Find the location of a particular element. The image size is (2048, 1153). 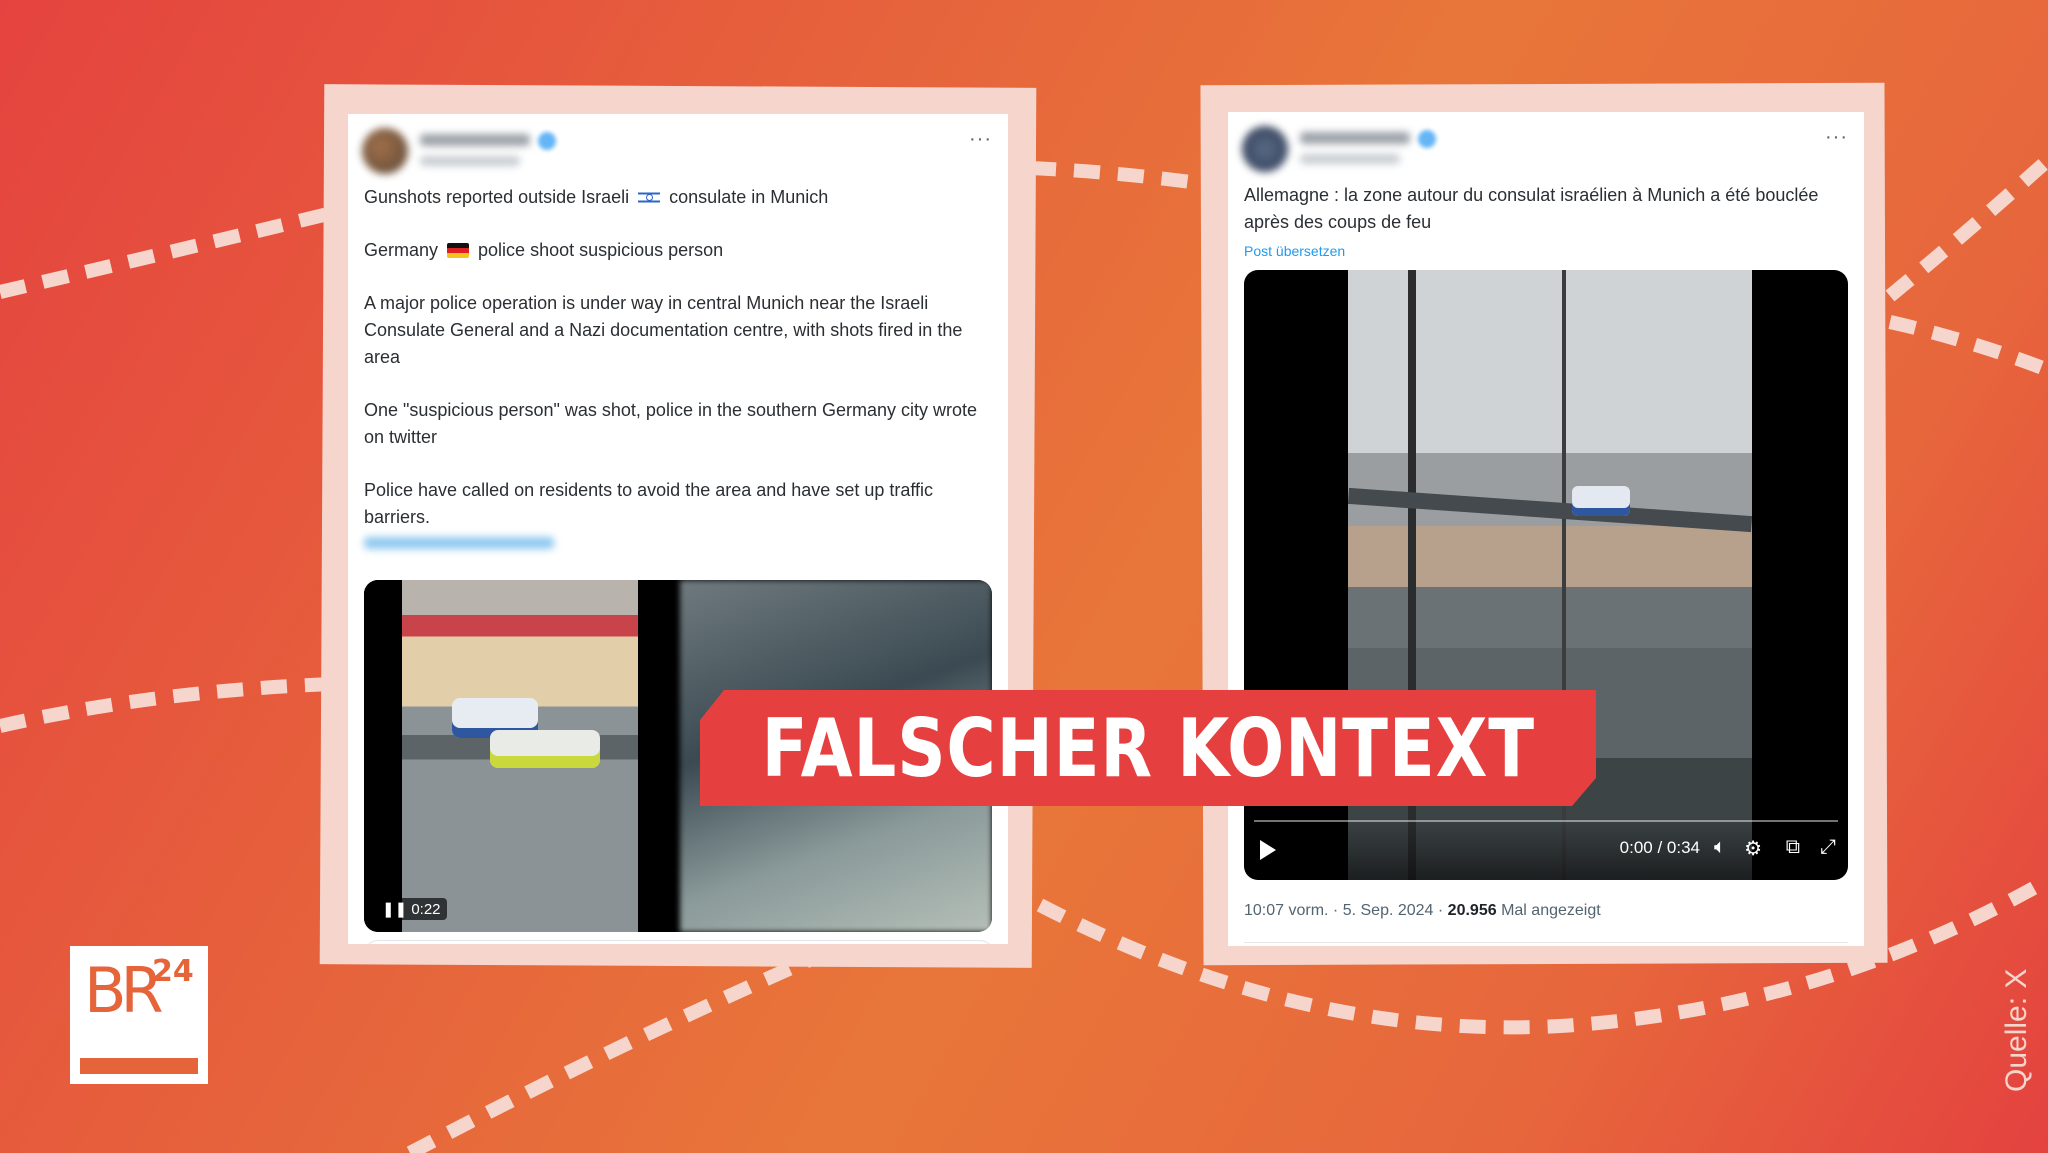

text-span: police shoot suspicious person is located at coordinates (598, 250).